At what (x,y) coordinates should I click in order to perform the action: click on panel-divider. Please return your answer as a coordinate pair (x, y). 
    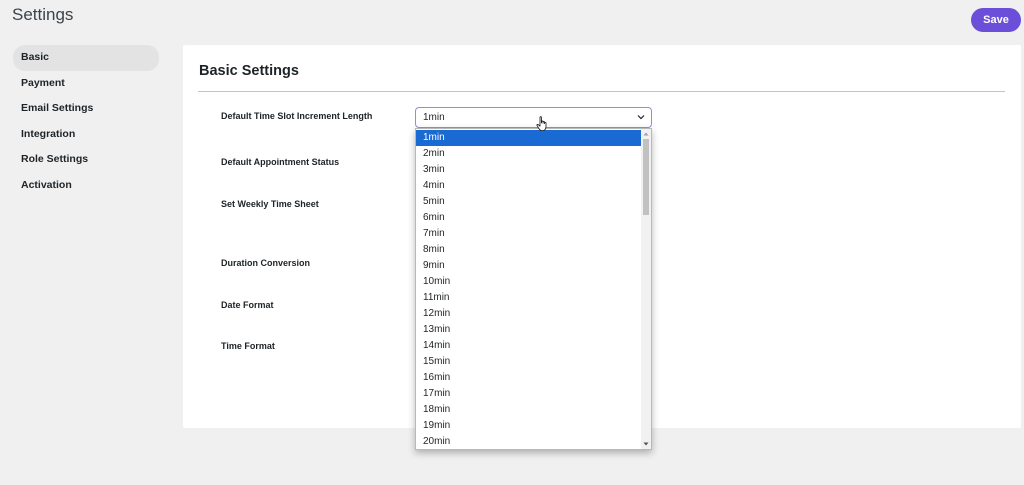
    Looking at the image, I should click on (601, 91).